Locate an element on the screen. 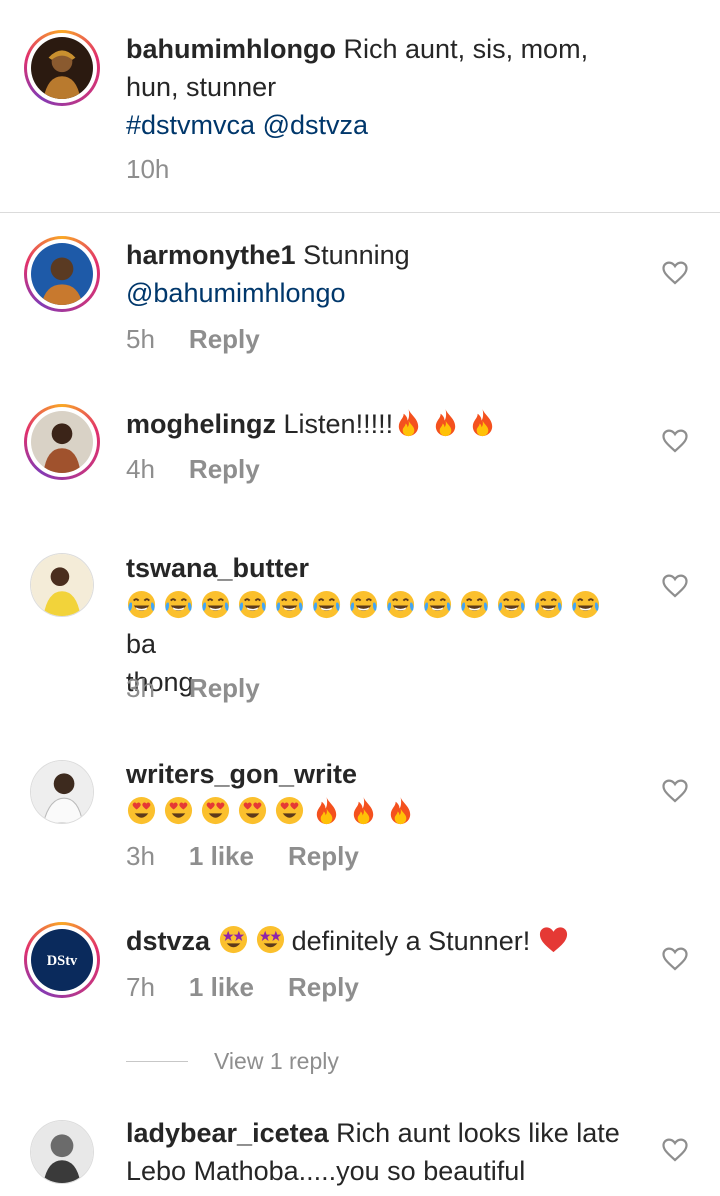 The image size is (720, 1196). caption-meta: 10h is located at coordinates (147, 169).